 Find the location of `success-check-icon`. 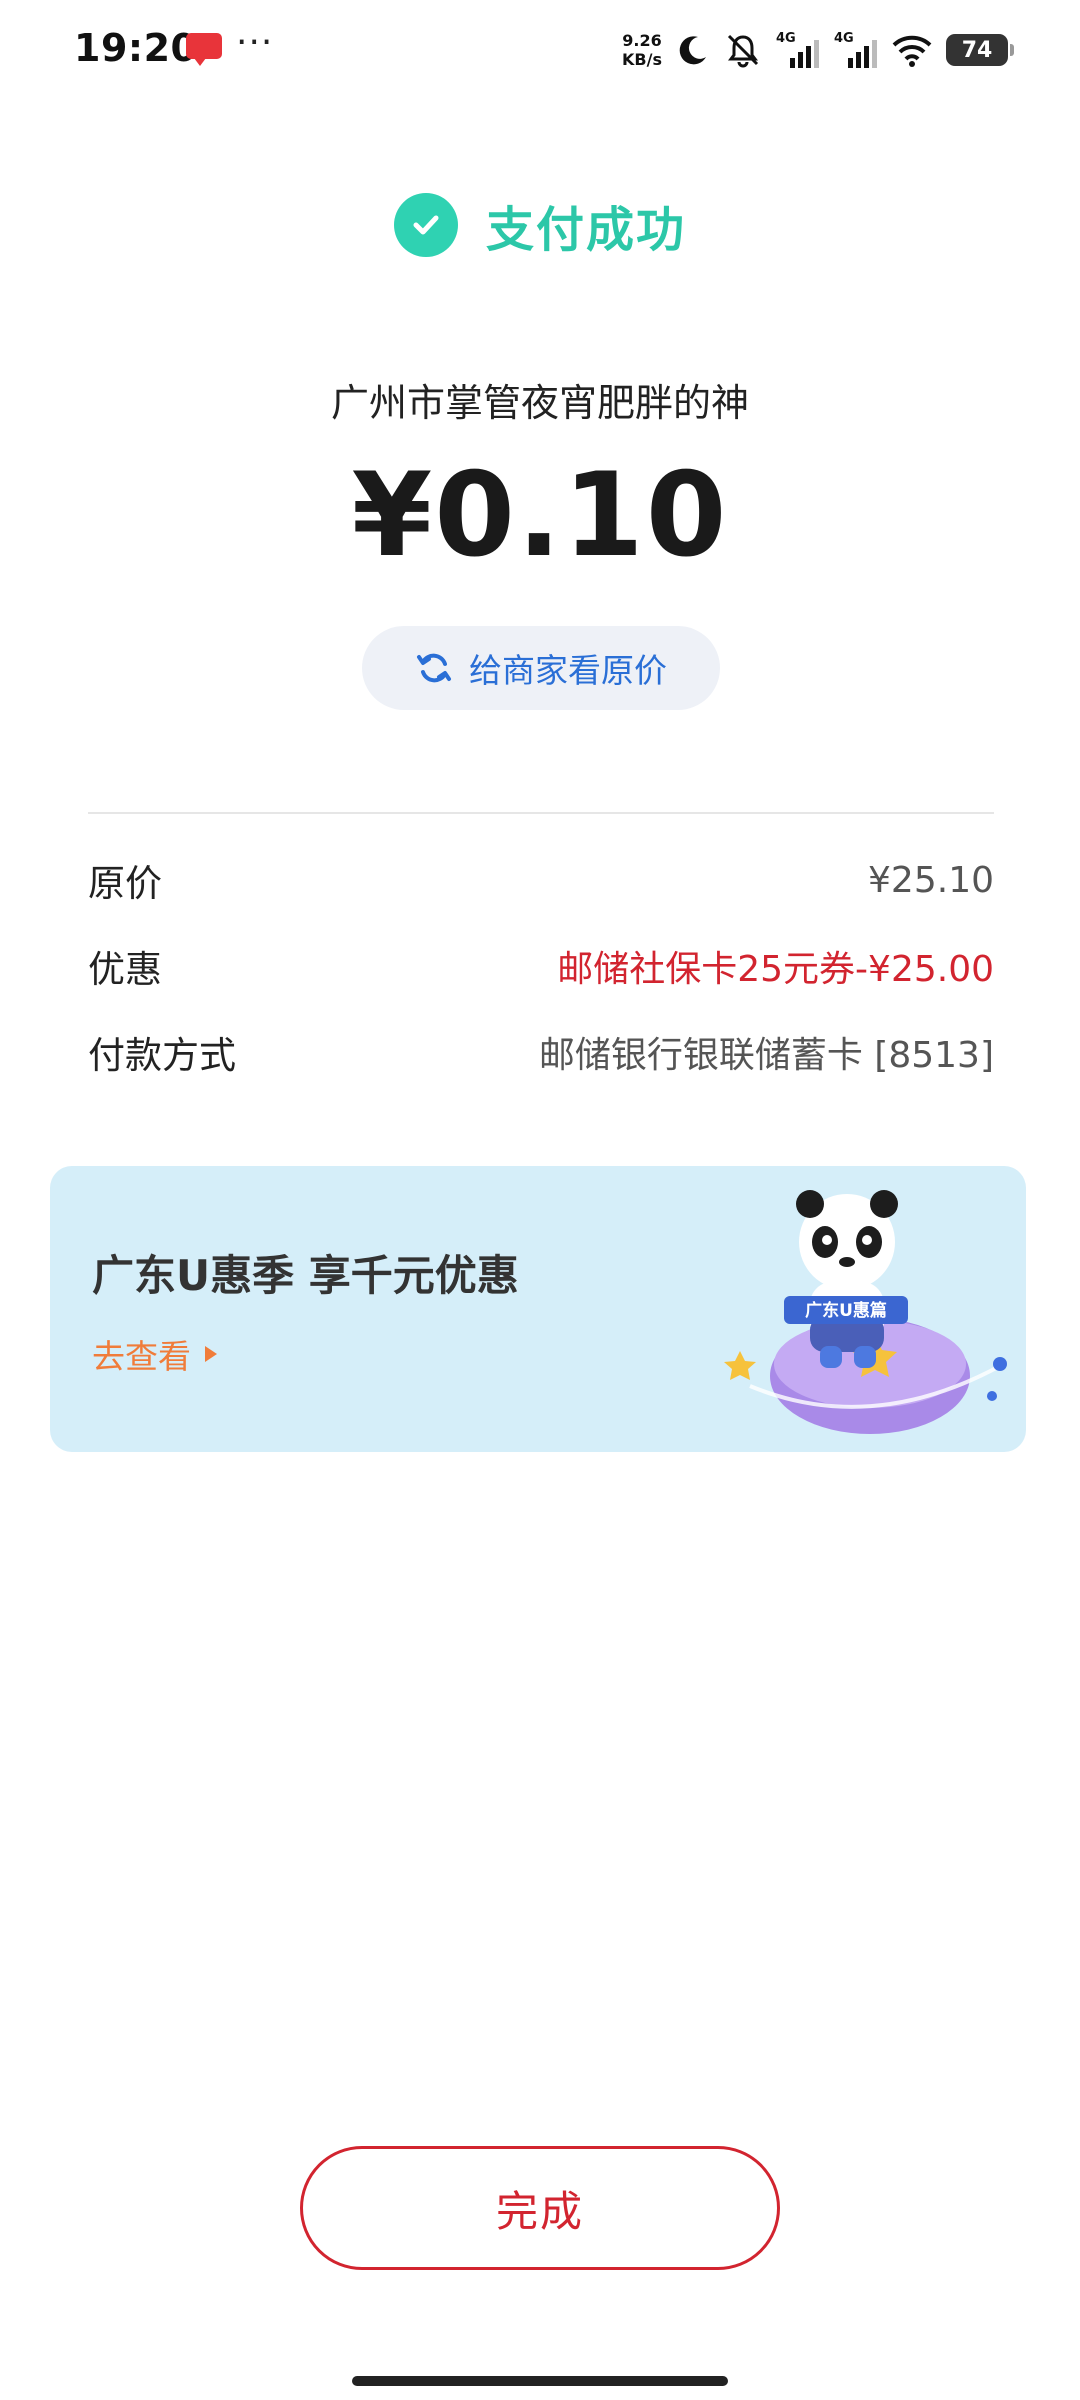

success-check-icon is located at coordinates (425, 225).